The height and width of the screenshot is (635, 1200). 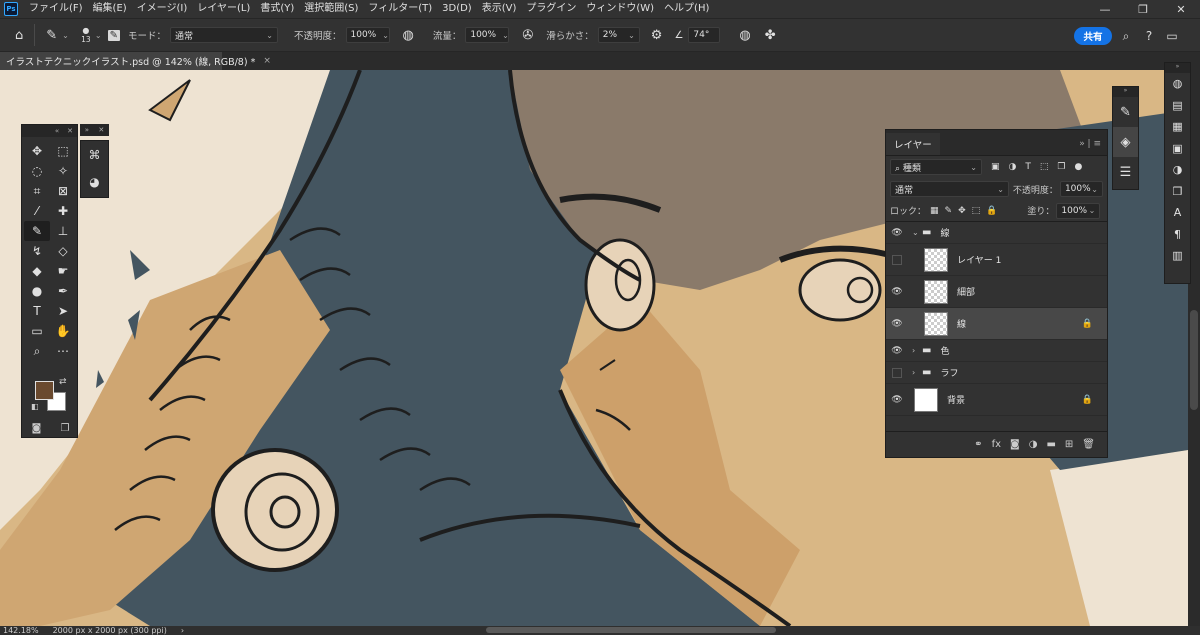 What do you see at coordinates (996, 400) in the screenshot?
I see `layer-row: 👁 背景 🔒` at bounding box center [996, 400].